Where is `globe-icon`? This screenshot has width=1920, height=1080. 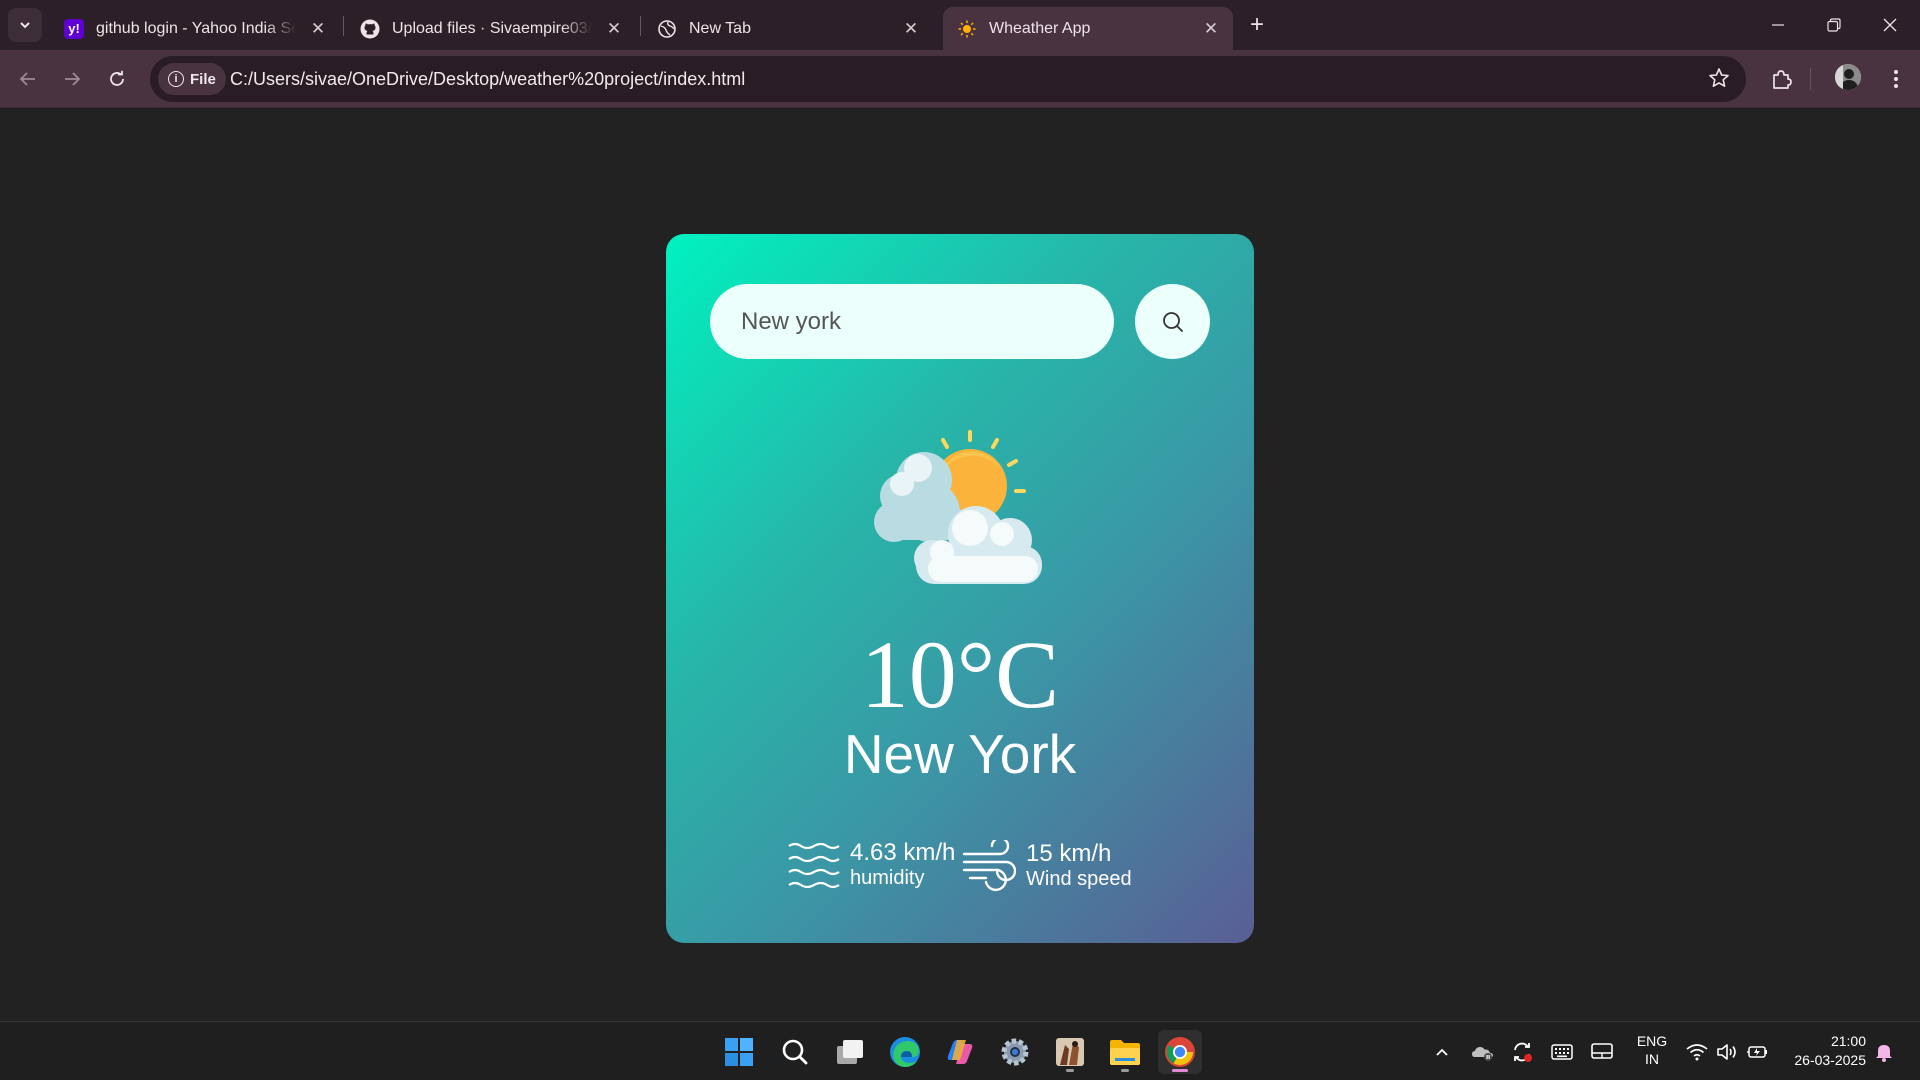 globe-icon is located at coordinates (667, 29).